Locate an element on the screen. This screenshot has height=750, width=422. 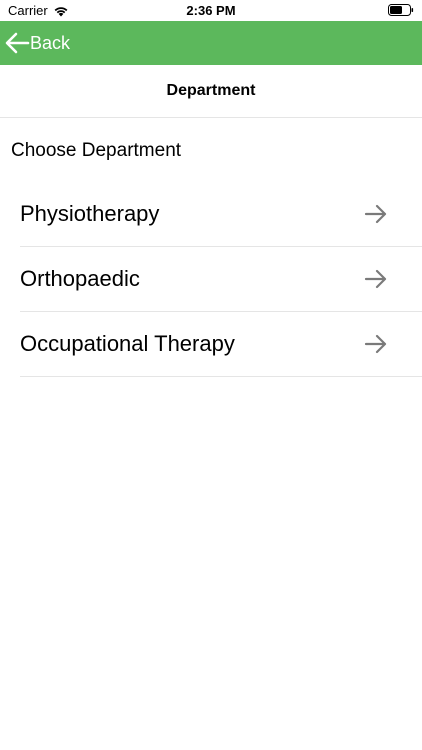
section-label: Choose Department is located at coordinates (96, 150).